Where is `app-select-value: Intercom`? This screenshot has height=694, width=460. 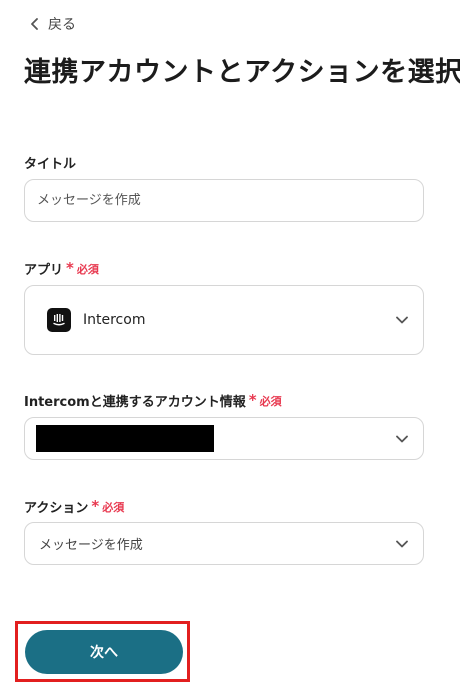 app-select-value: Intercom is located at coordinates (114, 320).